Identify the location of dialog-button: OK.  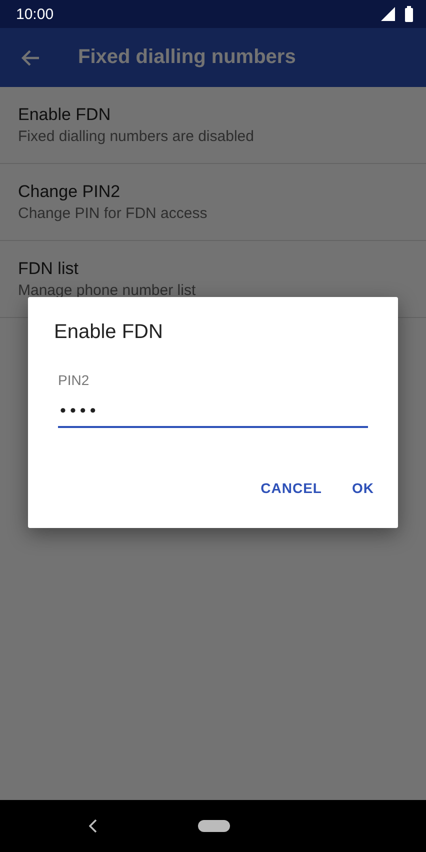
(363, 488).